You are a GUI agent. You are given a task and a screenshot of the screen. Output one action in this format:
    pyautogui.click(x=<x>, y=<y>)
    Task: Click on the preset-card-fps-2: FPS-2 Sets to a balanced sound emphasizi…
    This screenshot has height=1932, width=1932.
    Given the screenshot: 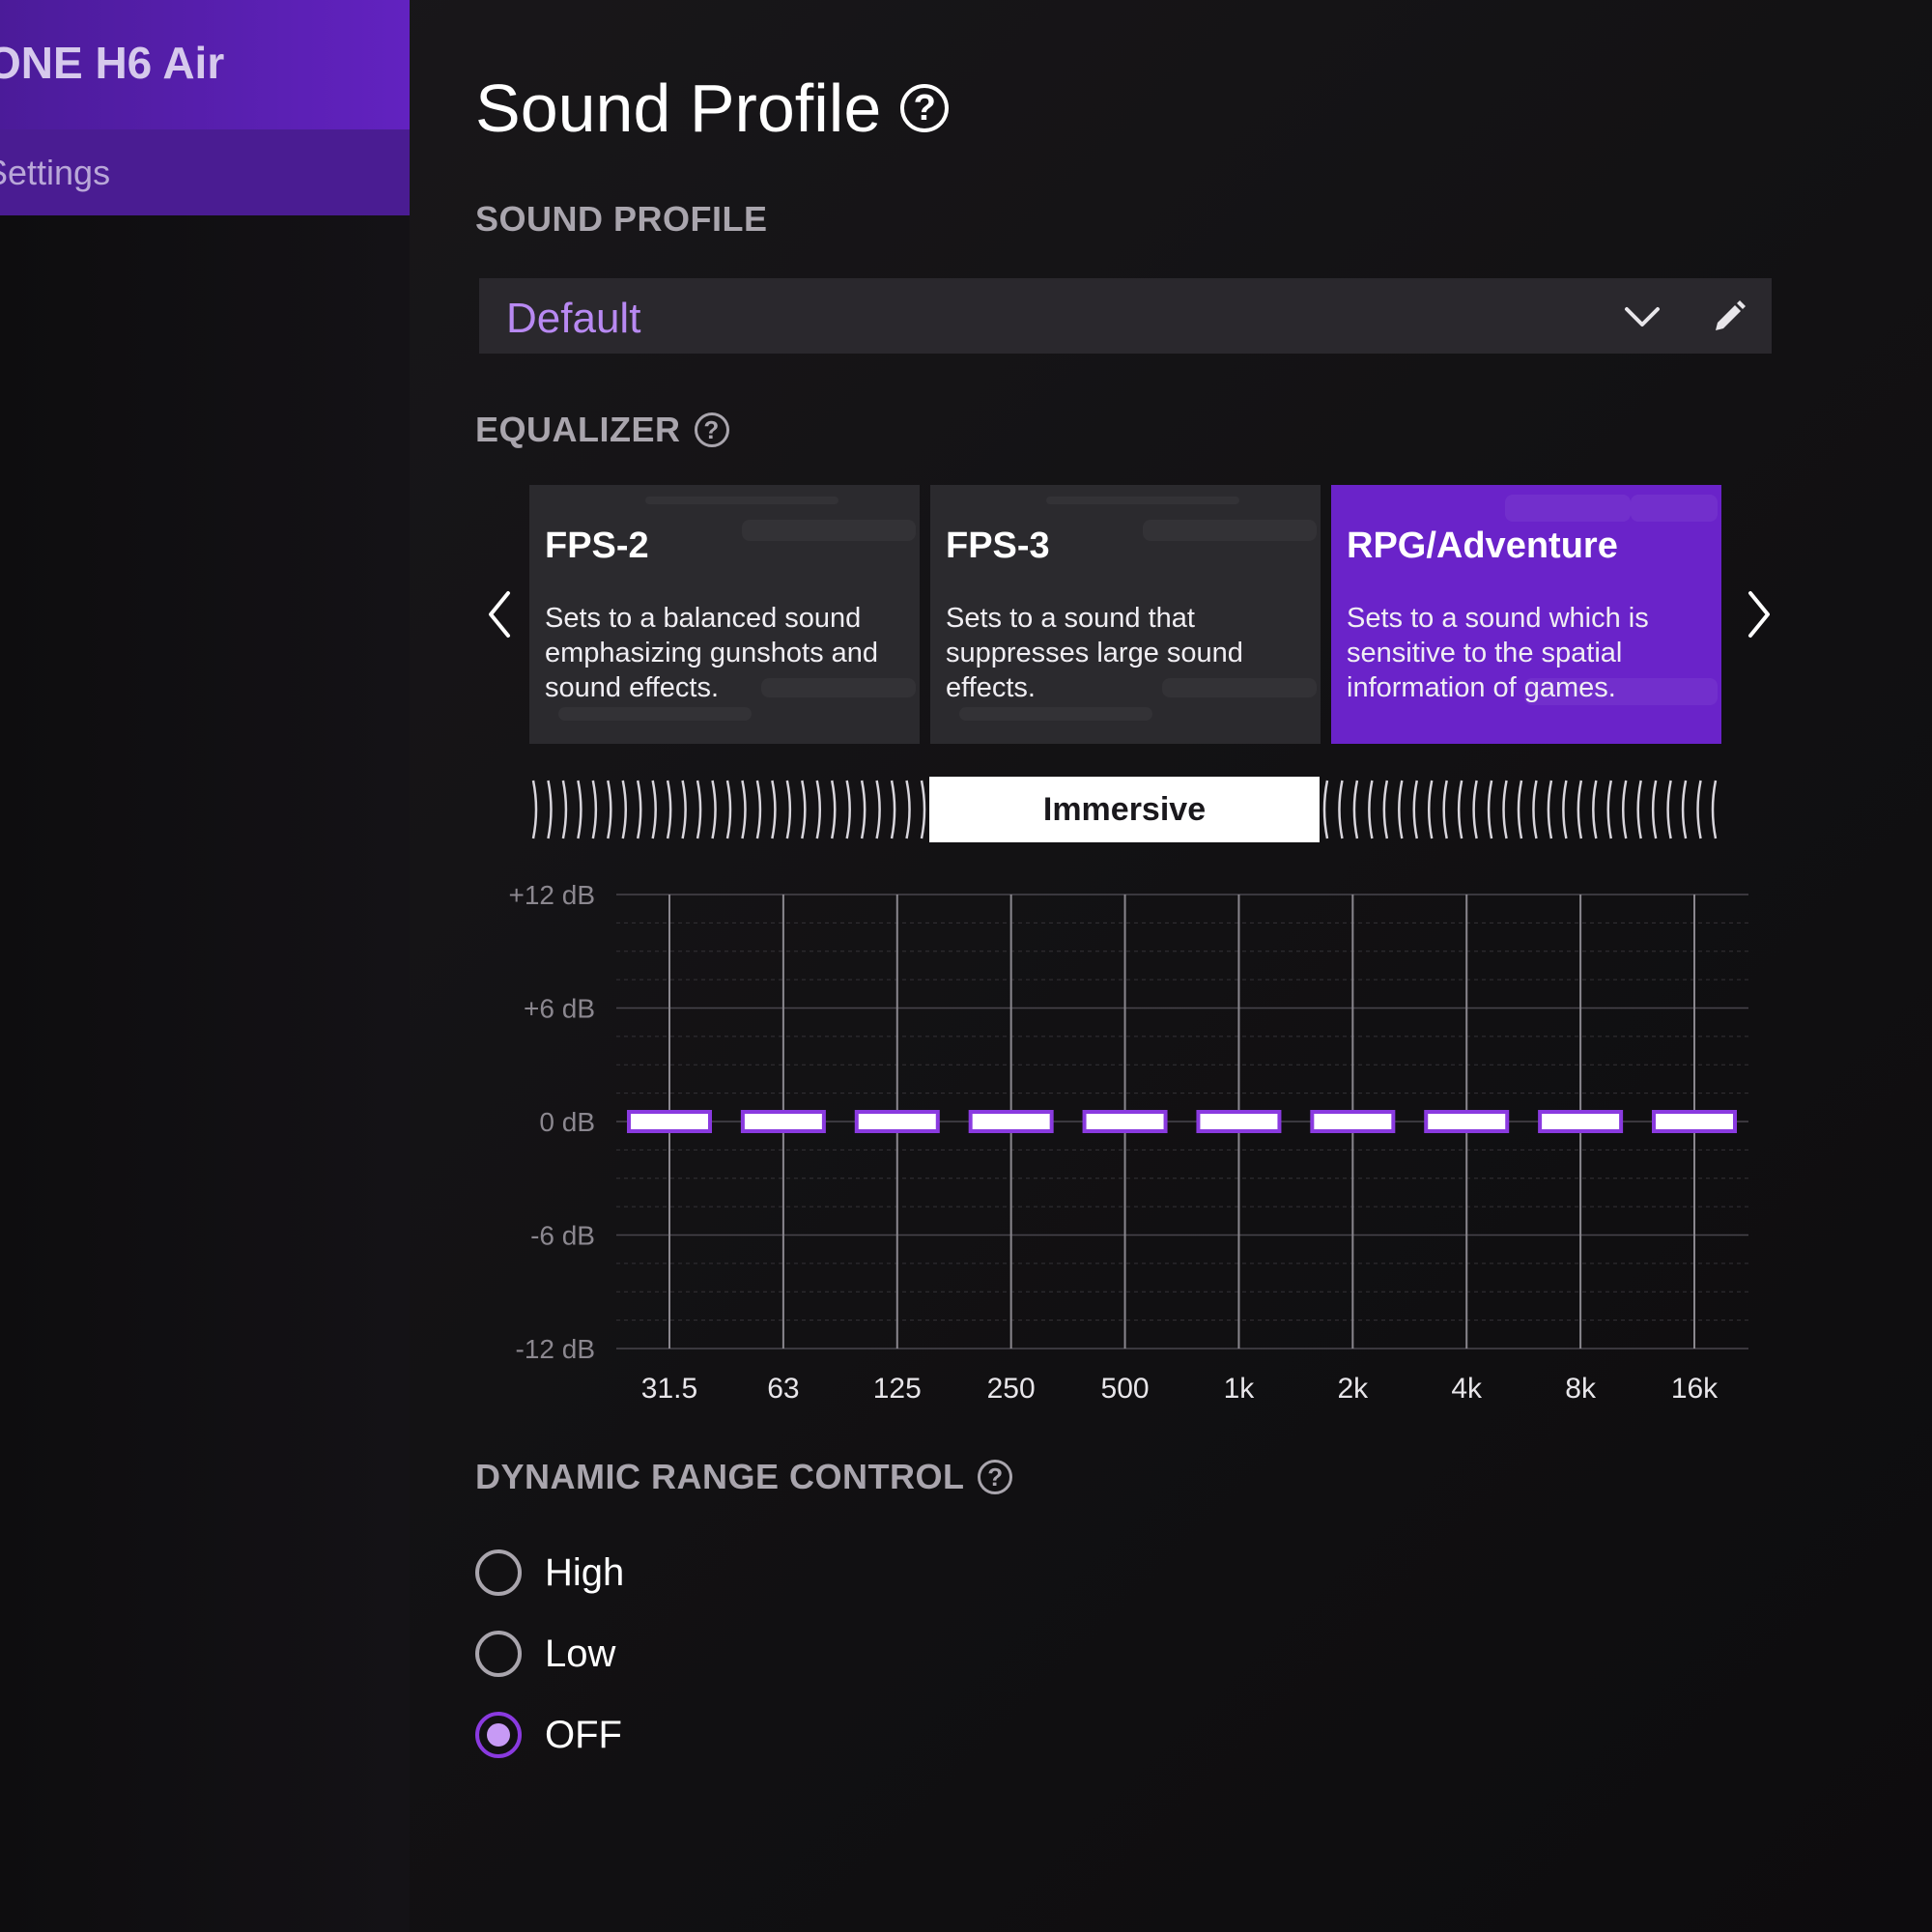 What is the action you would take?
    pyautogui.click(x=724, y=614)
    